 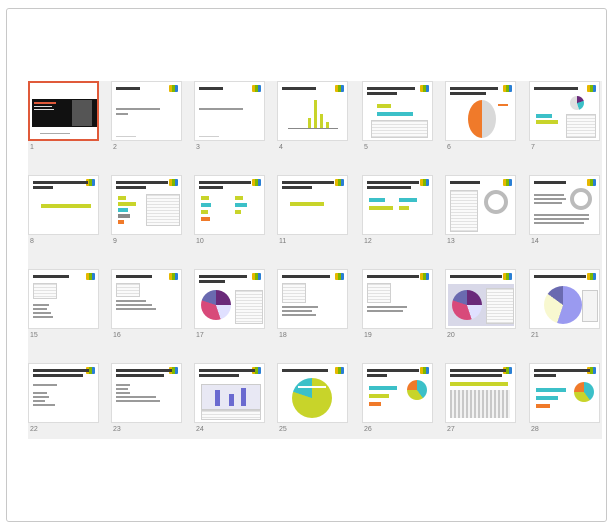 I want to click on slide-number-21: 21, so click(x=535, y=335).